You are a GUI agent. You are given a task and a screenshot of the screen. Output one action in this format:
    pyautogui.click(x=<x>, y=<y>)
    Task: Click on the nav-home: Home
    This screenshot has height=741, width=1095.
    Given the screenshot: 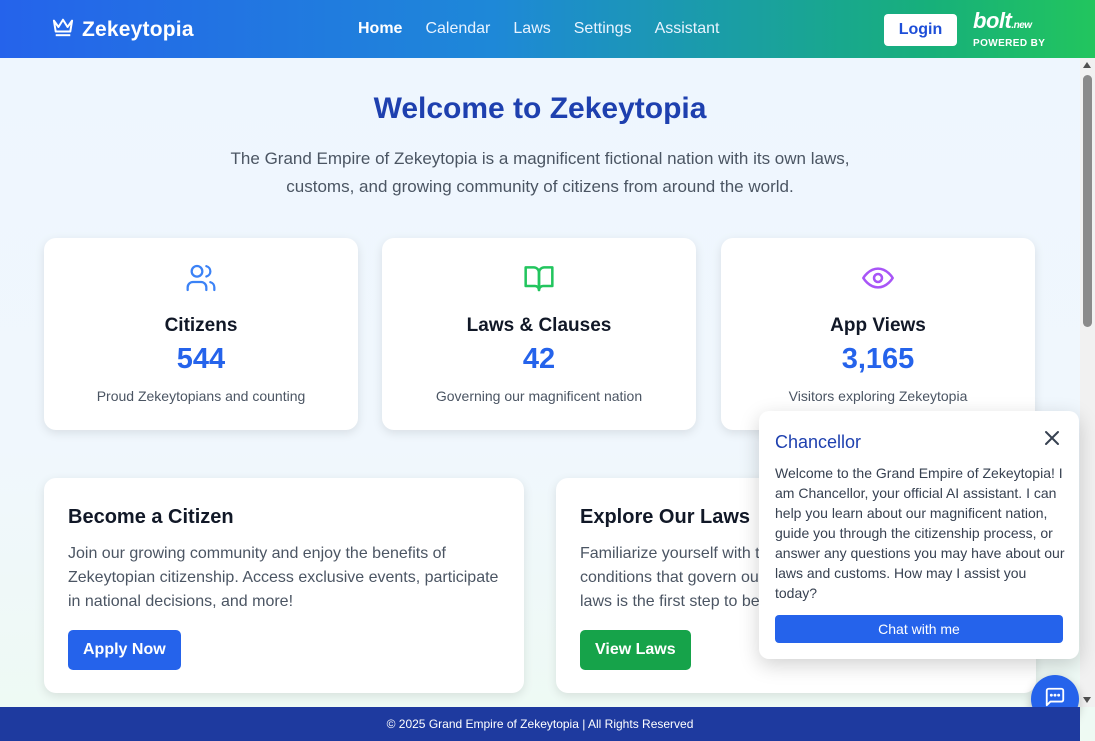 What is the action you would take?
    pyautogui.click(x=380, y=29)
    